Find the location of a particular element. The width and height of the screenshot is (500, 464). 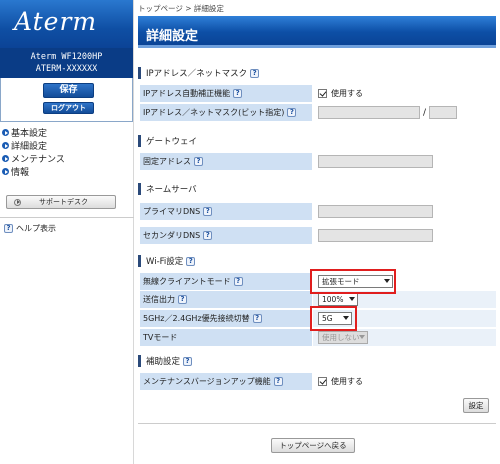

label-text: 無線クライアントモード is located at coordinates (187, 281).